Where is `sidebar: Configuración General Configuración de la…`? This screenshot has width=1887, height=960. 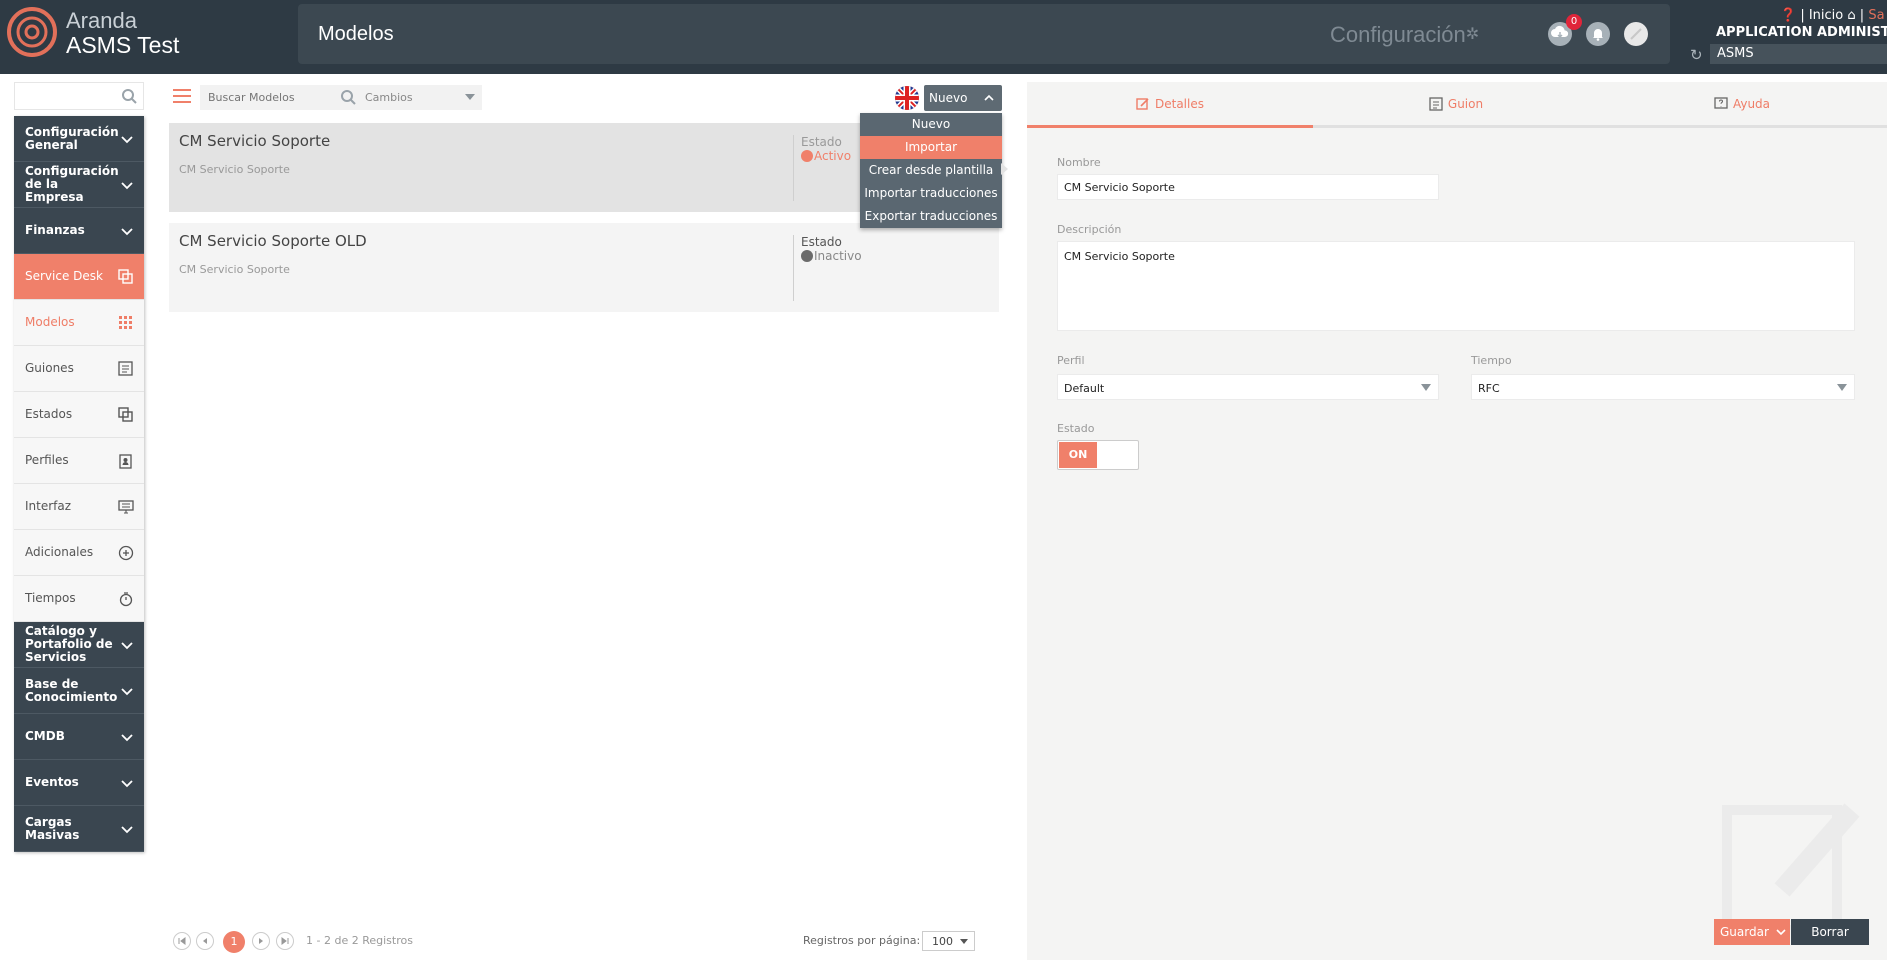
sidebar: Configuración General Configuración de la… is located at coordinates (79, 467).